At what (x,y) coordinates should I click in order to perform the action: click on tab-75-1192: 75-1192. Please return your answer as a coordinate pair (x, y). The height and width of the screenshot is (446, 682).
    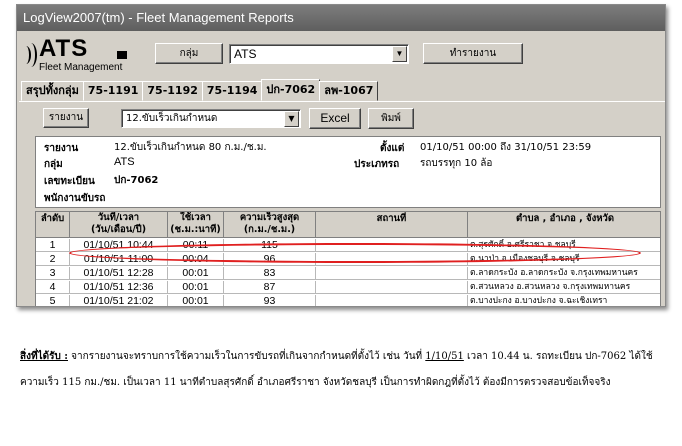
    Looking at the image, I should click on (172, 91).